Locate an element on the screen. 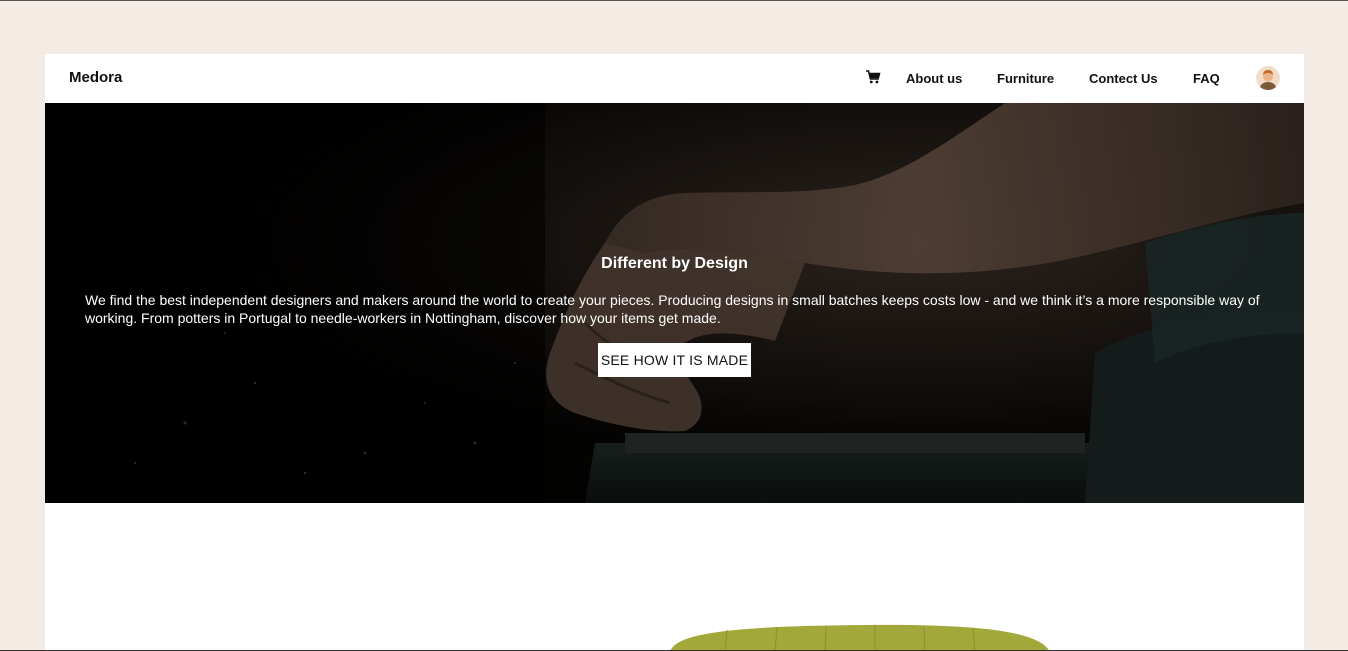 The height and width of the screenshot is (651, 1348). product-image-ottoman is located at coordinates (865, 636).